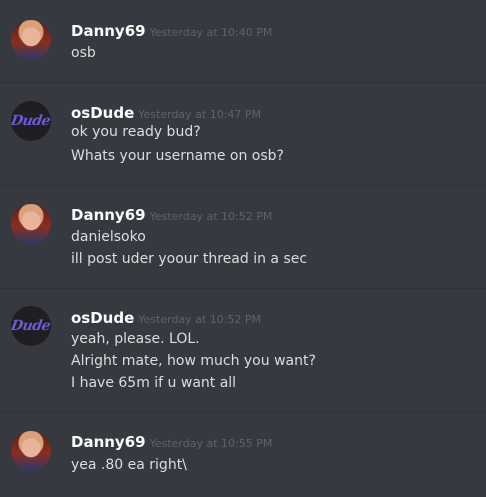 Image resolution: width=486 pixels, height=497 pixels. Describe the element at coordinates (135, 339) in the screenshot. I see `message-text: yeah, please. LOL.` at that location.